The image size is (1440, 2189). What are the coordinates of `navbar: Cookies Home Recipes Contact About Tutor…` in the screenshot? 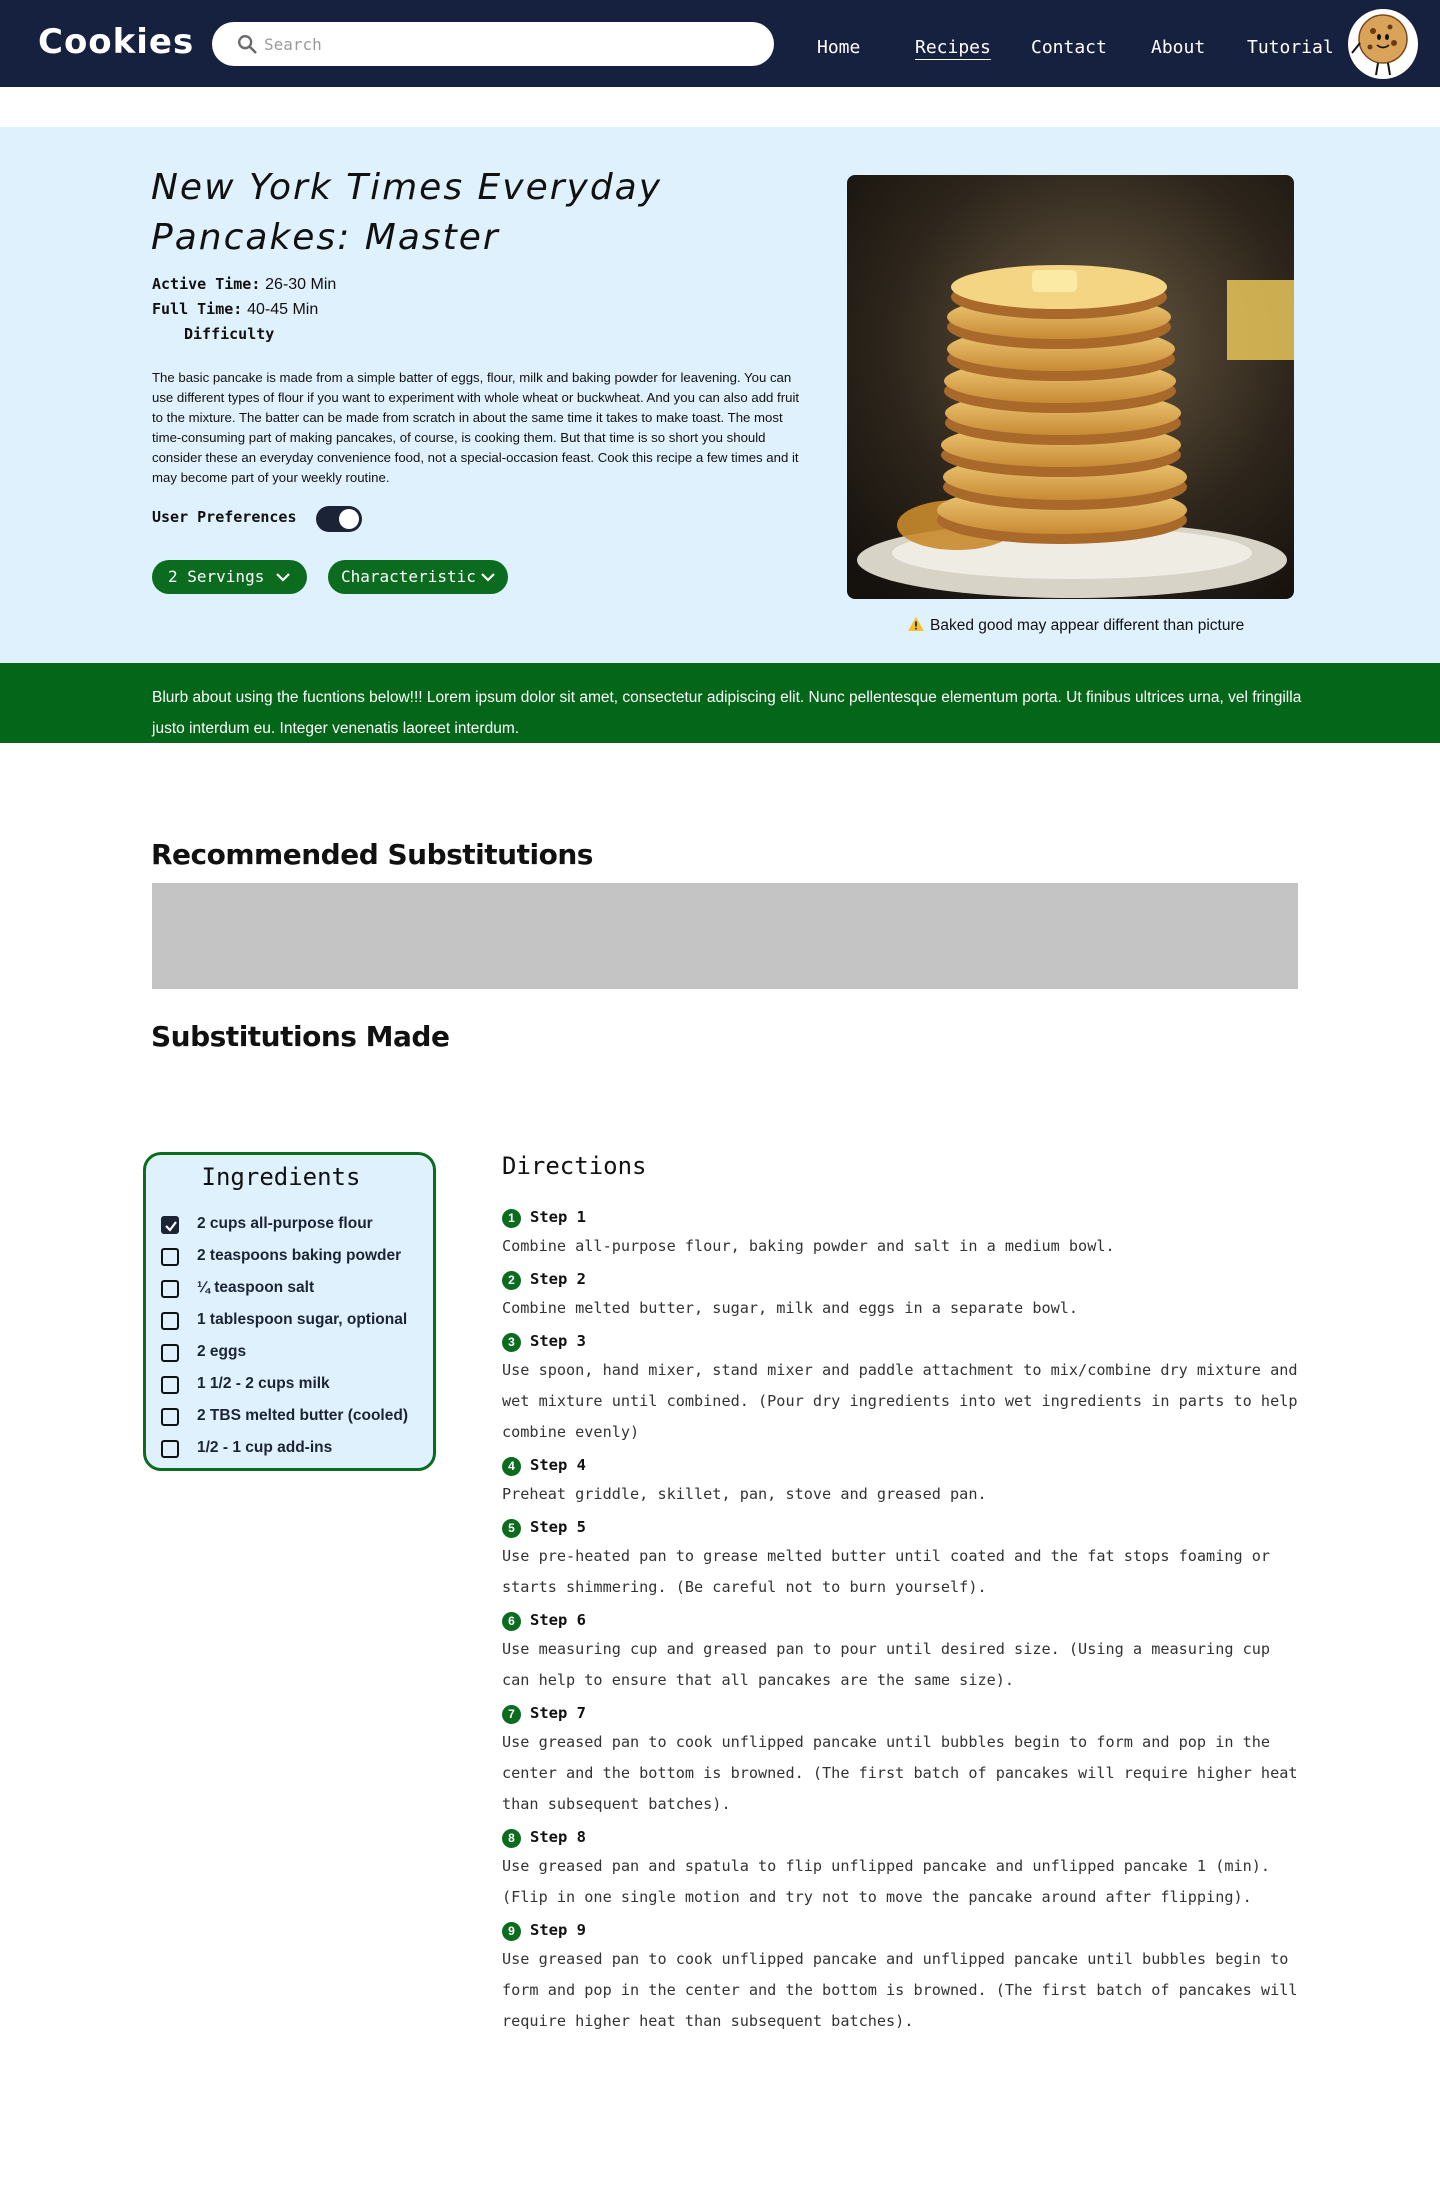 It's located at (720, 43).